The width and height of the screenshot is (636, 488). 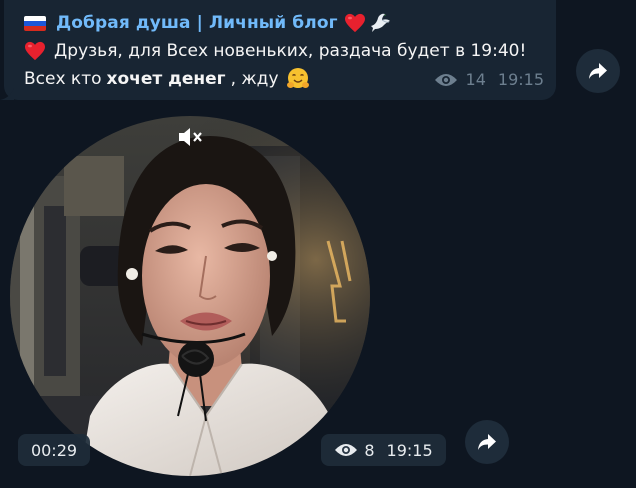 I want to click on post-meta: 14 19:15, so click(x=489, y=79).